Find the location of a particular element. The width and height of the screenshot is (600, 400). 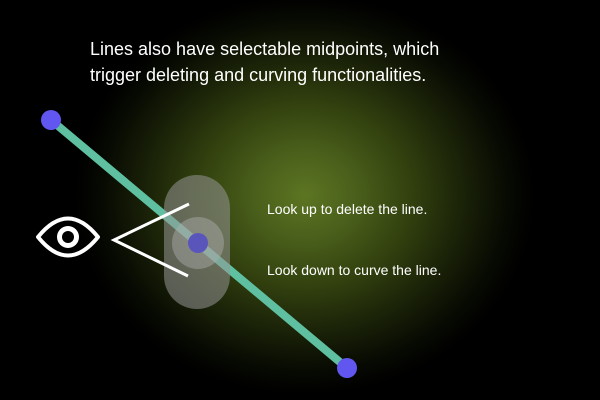

hint-delete-line: Look up to delete the line. is located at coordinates (347, 209).